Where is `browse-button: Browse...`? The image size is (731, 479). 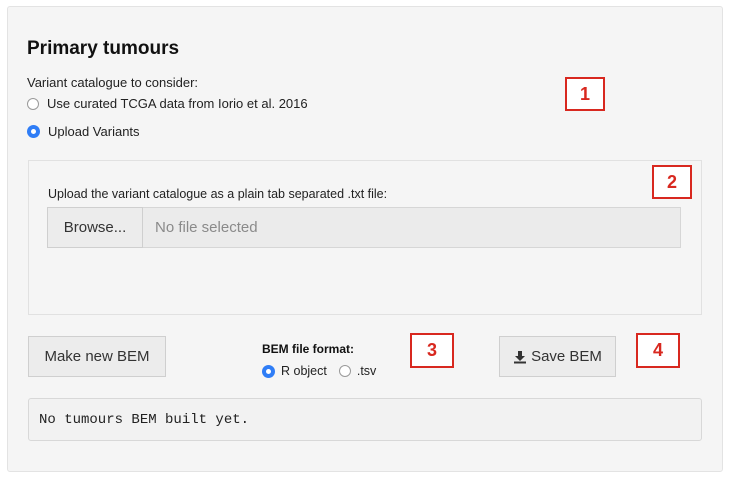
browse-button: Browse... is located at coordinates (95, 227).